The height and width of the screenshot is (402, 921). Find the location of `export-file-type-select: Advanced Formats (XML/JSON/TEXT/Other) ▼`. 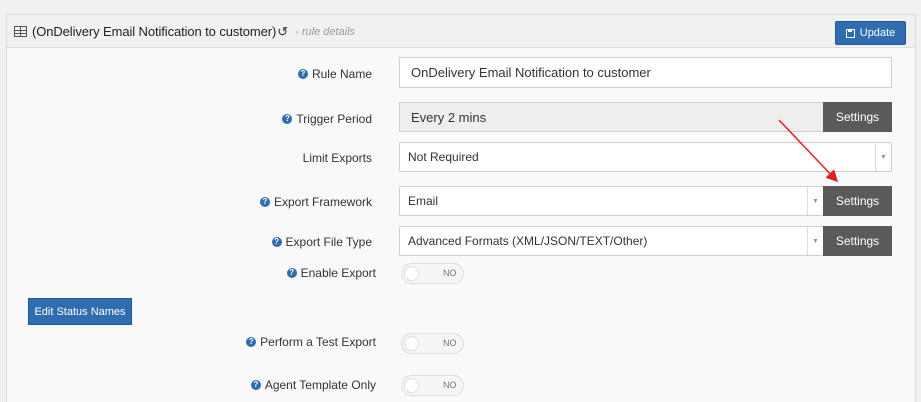

export-file-type-select: Advanced Formats (XML/JSON/TEXT/Other) ▼ is located at coordinates (611, 241).